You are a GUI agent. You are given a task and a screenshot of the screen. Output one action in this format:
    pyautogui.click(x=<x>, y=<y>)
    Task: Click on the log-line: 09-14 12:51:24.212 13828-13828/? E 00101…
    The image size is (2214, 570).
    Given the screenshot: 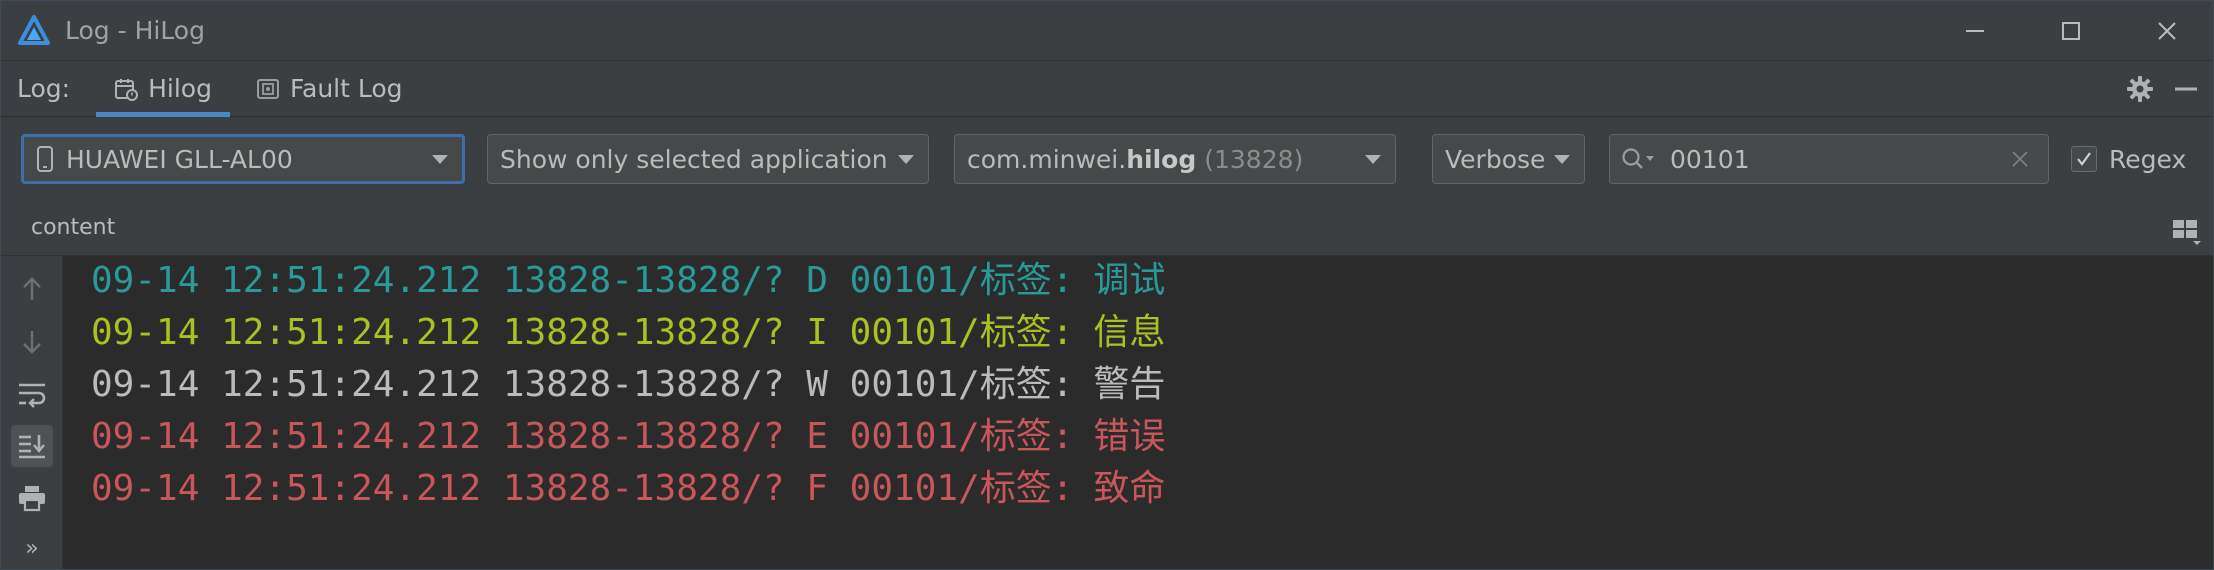 What is the action you would take?
    pyautogui.click(x=628, y=437)
    